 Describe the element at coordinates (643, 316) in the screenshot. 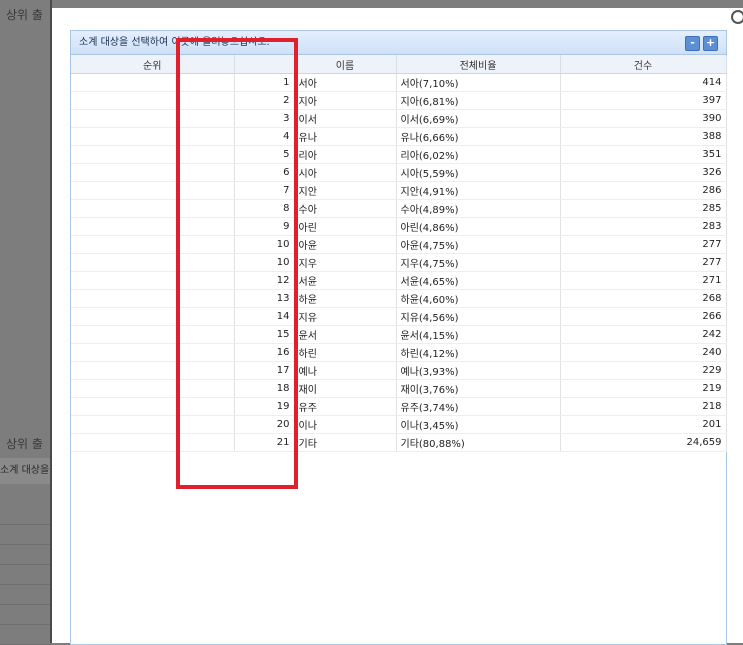

I see `cell-count: 266` at that location.